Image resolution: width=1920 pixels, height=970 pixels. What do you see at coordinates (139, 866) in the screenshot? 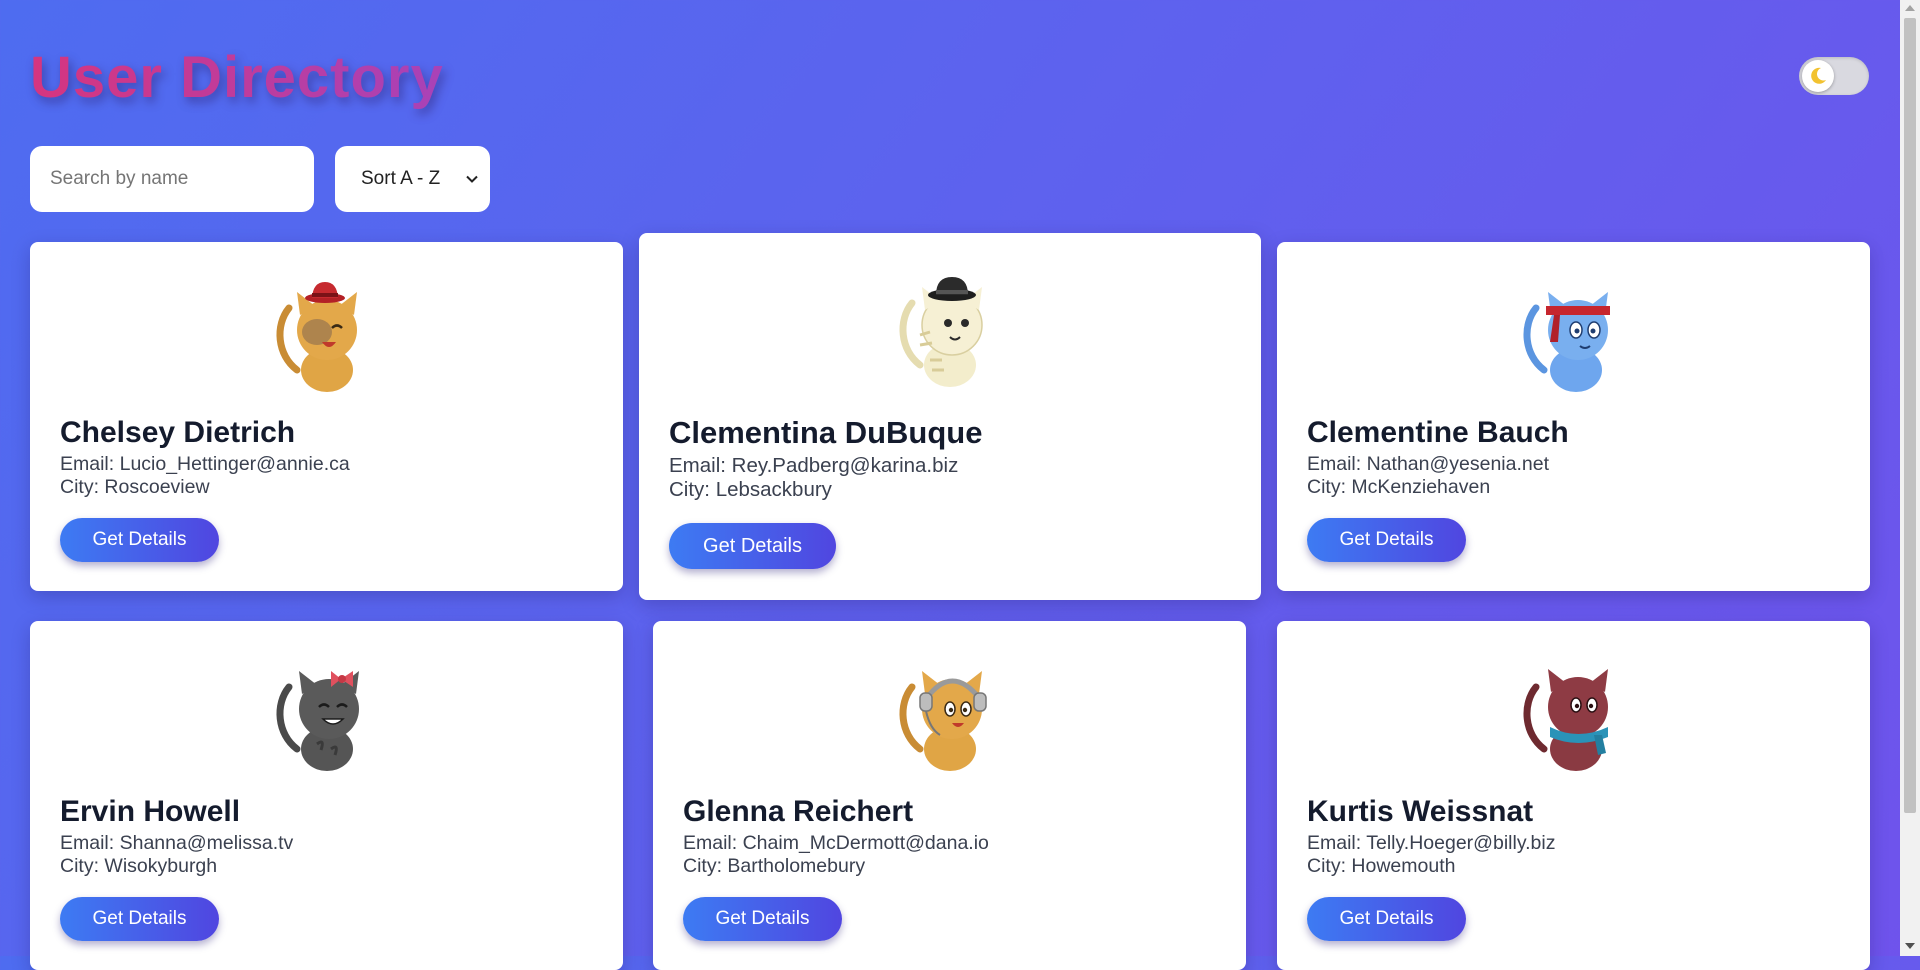
I see `user-city: City: Wisokyburgh` at bounding box center [139, 866].